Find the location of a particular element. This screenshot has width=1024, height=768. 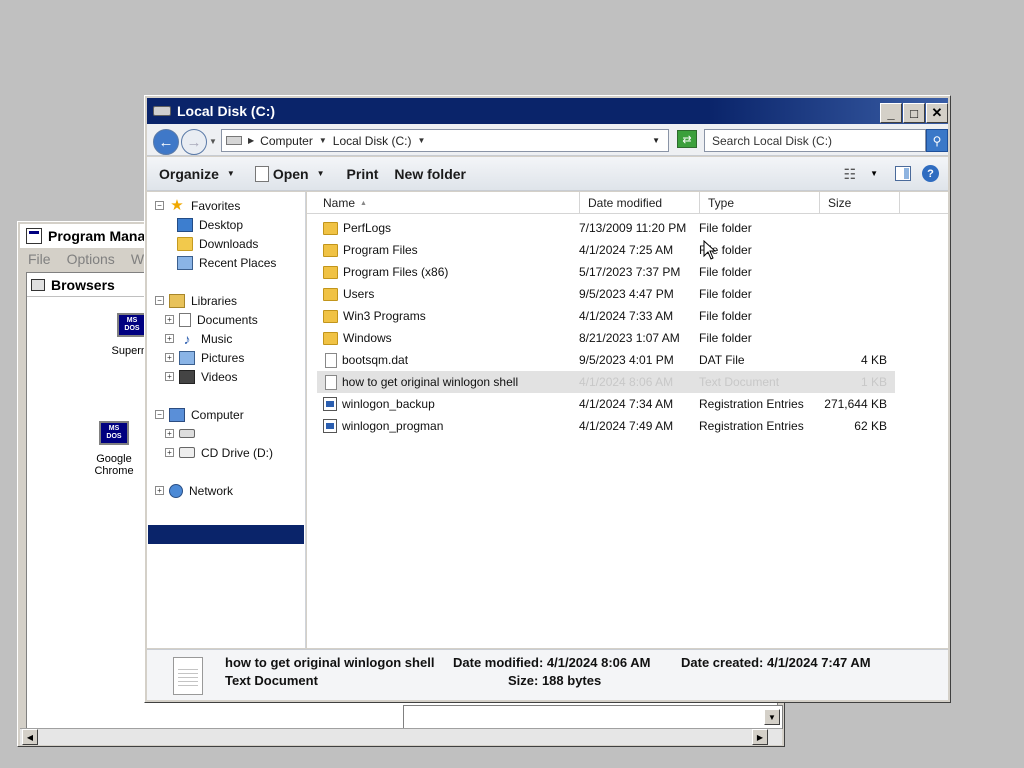

file-row: Users 9/5/2023 4:47 PM File folder is located at coordinates (606, 294).